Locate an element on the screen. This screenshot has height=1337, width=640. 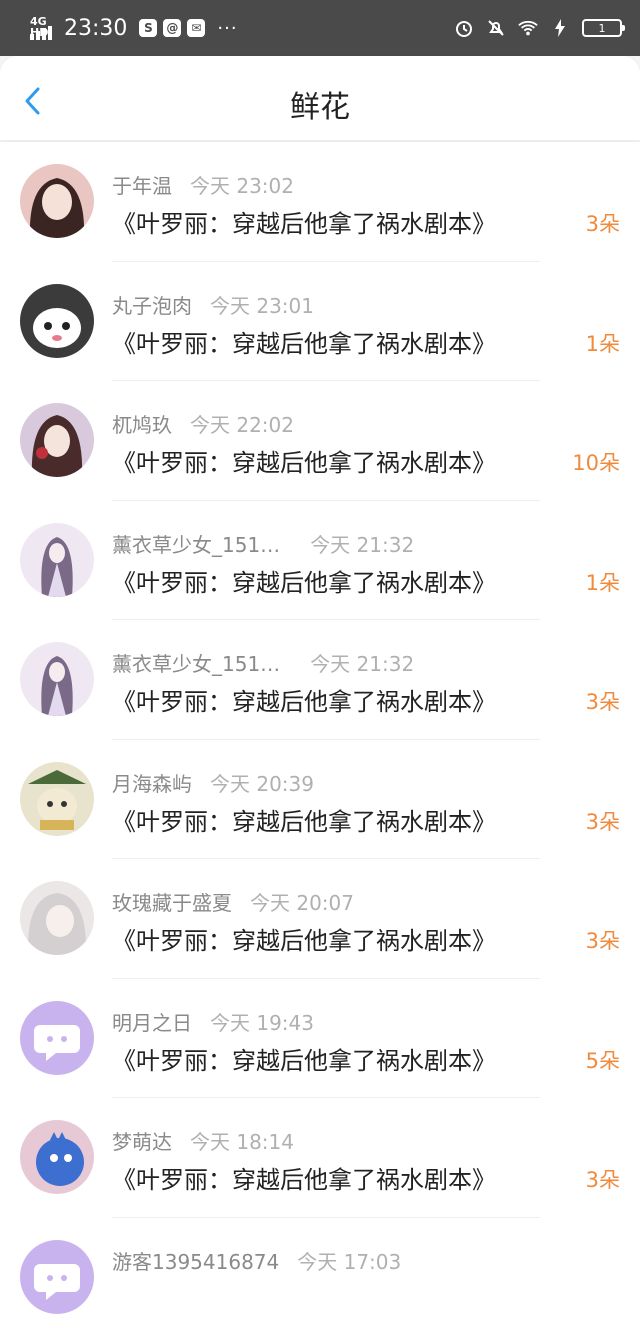
signal-icon: 4G HD is located at coordinates (43, 28).